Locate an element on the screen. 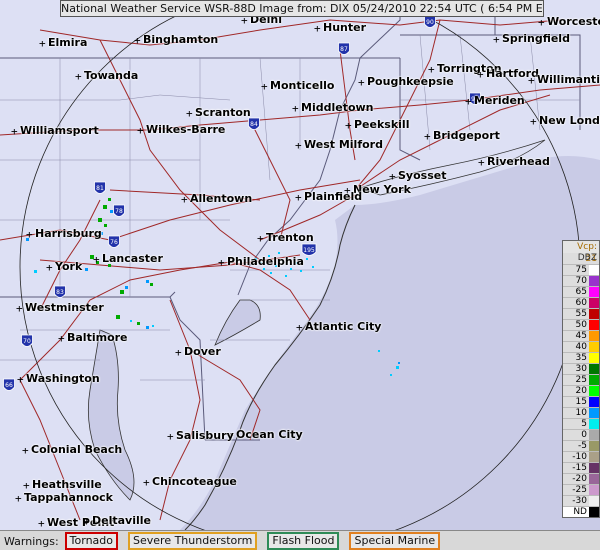  legend-value: -20 is located at coordinates (579, 479).